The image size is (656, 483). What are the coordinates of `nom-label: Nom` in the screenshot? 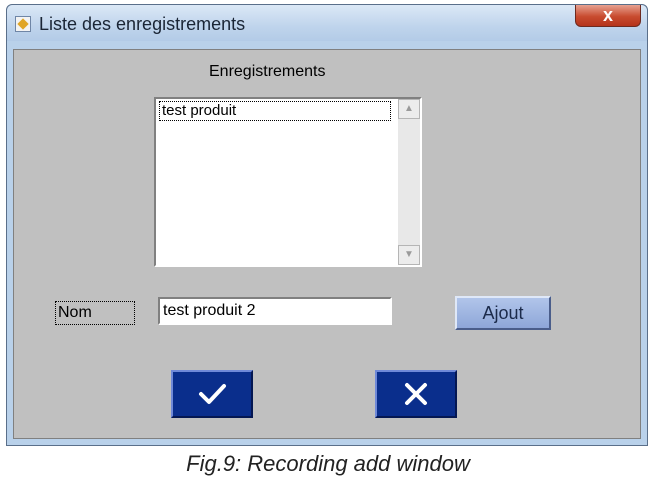 It's located at (95, 313).